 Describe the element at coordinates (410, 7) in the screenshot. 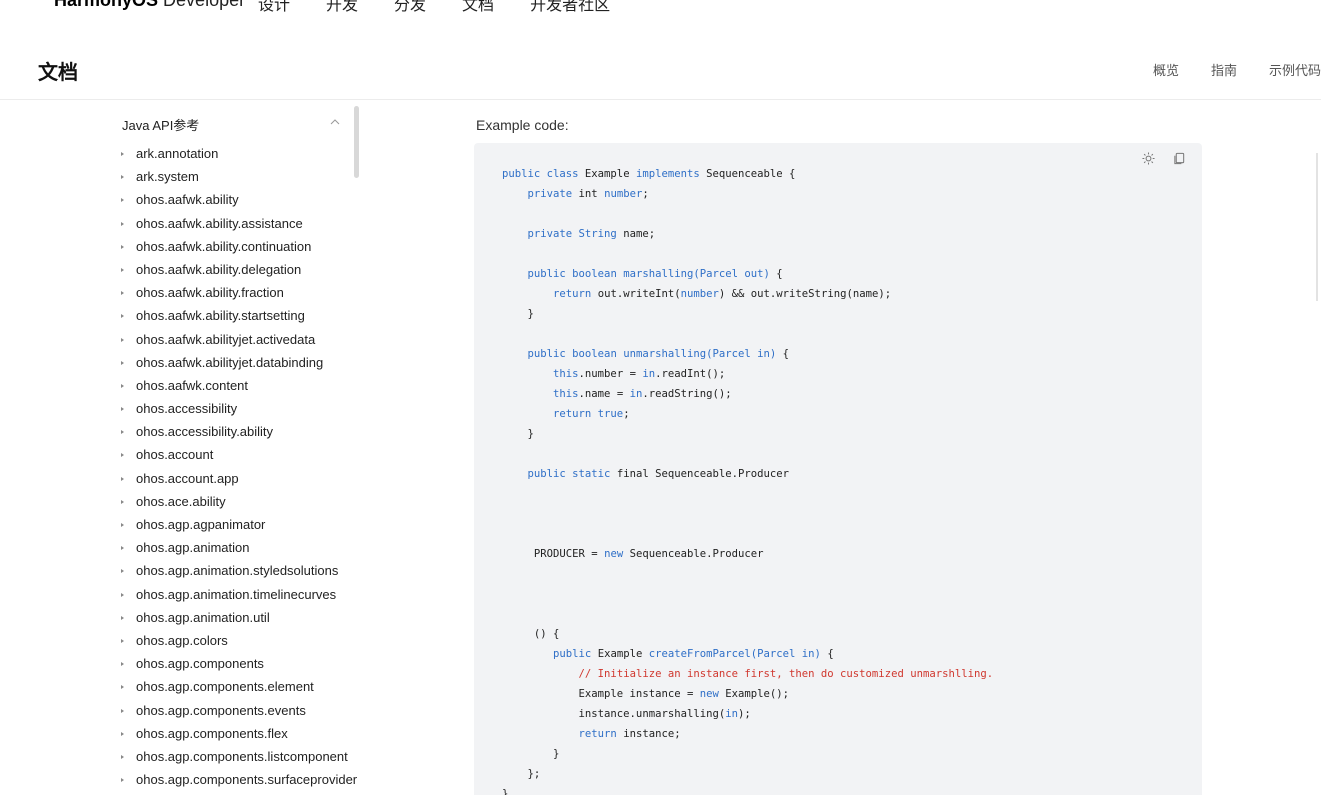

I see `nav-link-distribute: 分发` at that location.